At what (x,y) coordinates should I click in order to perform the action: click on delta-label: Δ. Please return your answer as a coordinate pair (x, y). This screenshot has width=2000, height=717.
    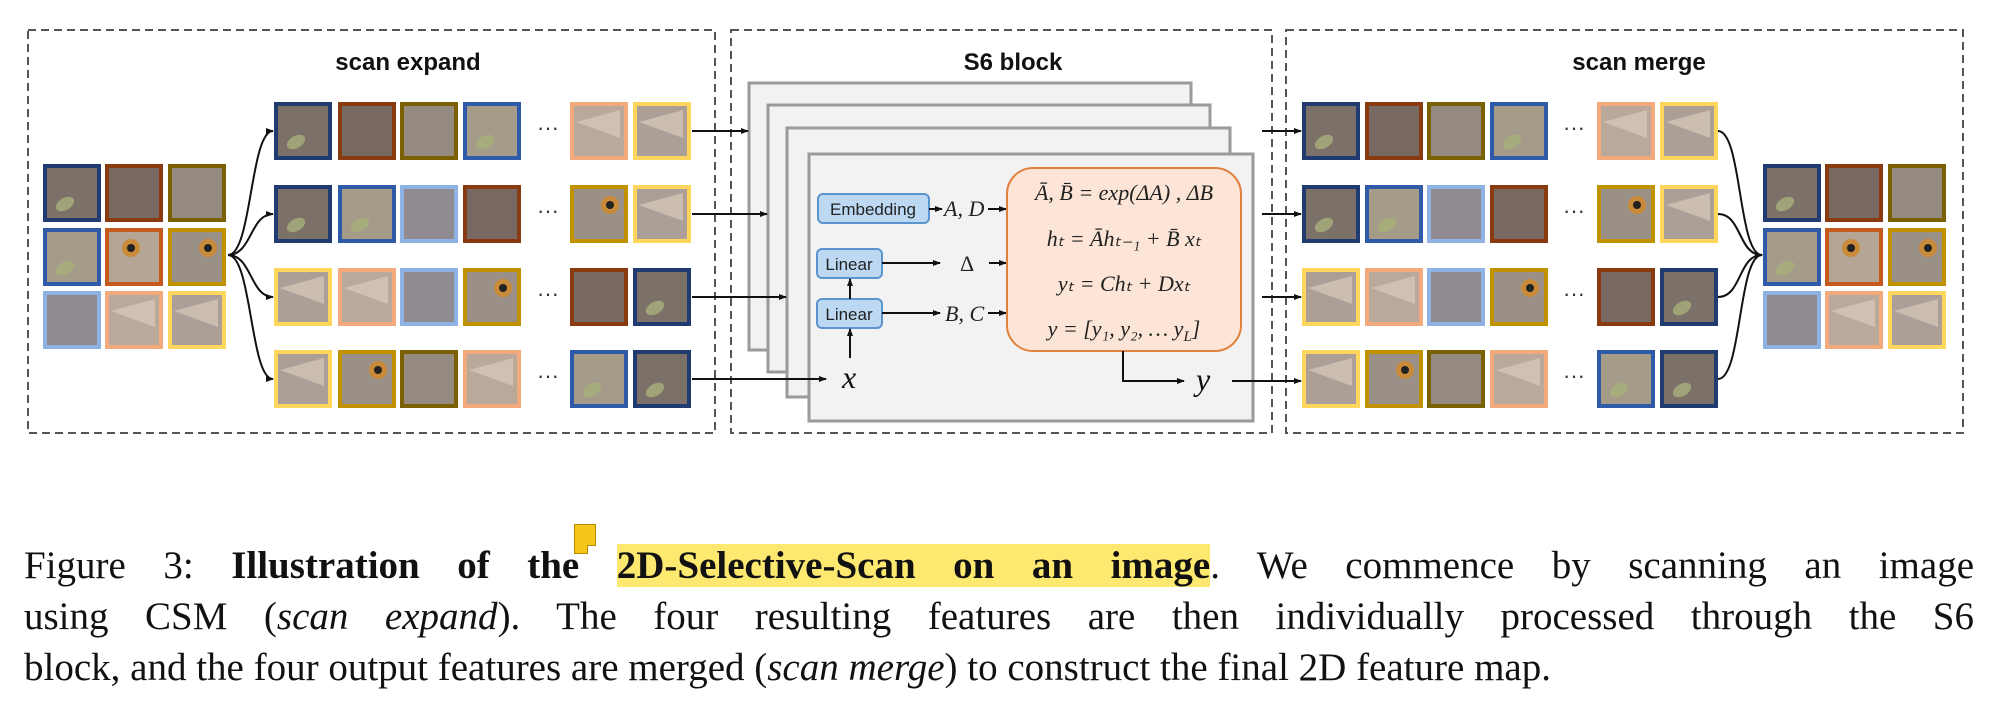
    Looking at the image, I should click on (967, 263).